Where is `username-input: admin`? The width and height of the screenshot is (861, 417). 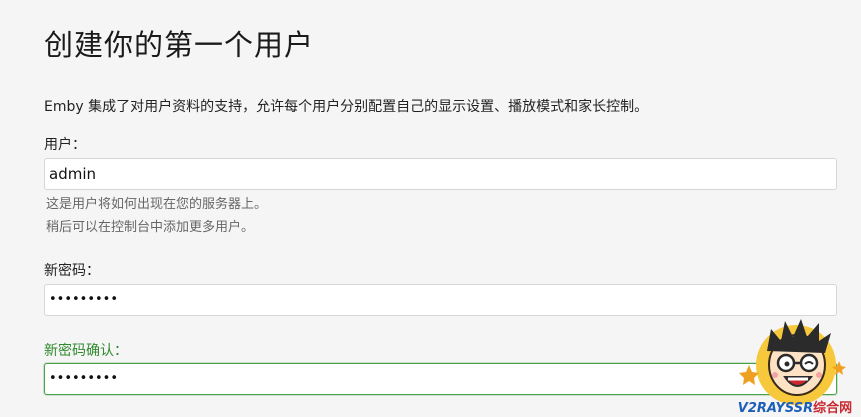 username-input: admin is located at coordinates (440, 174).